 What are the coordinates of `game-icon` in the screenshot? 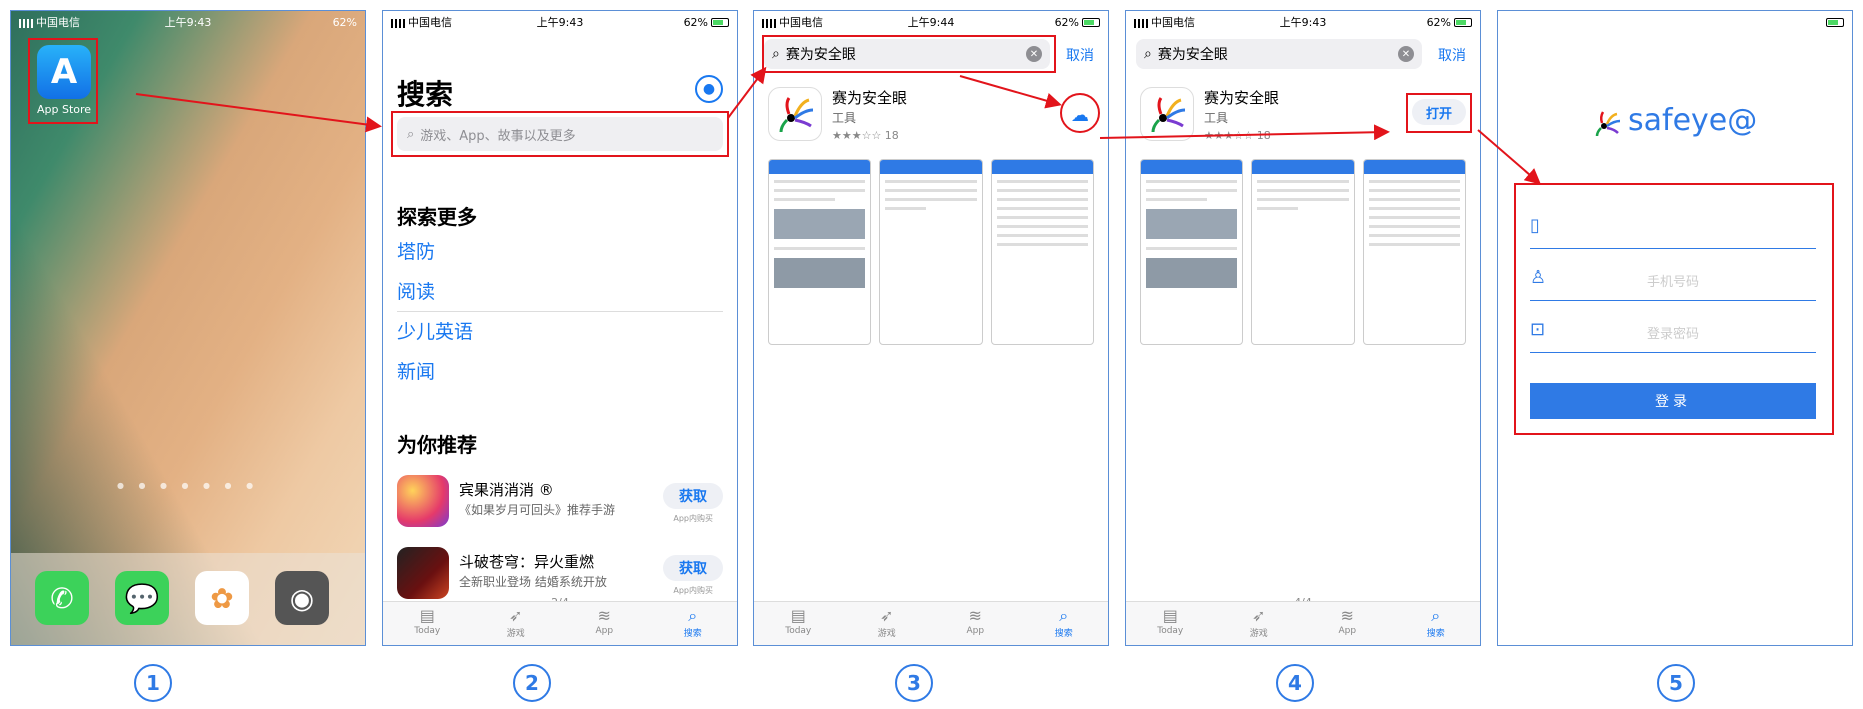 It's located at (423, 573).